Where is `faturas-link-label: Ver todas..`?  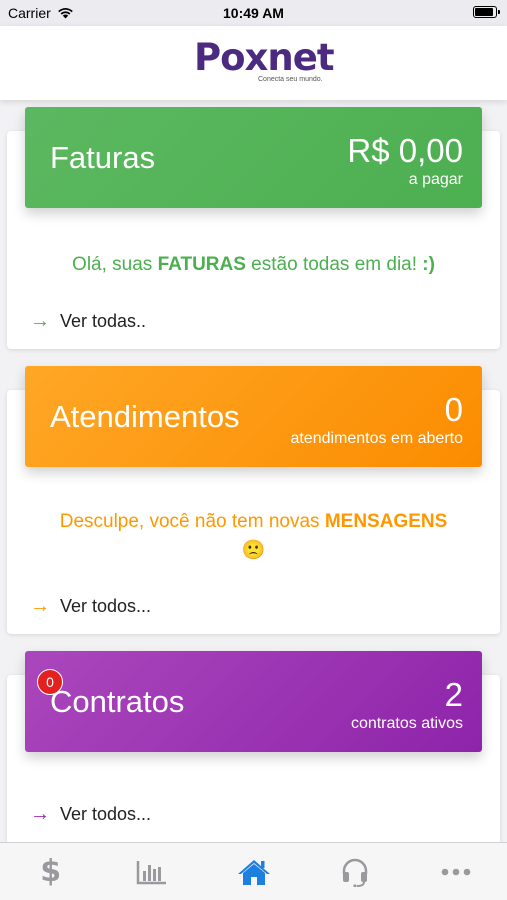 faturas-link-label: Ver todas.. is located at coordinates (103, 321).